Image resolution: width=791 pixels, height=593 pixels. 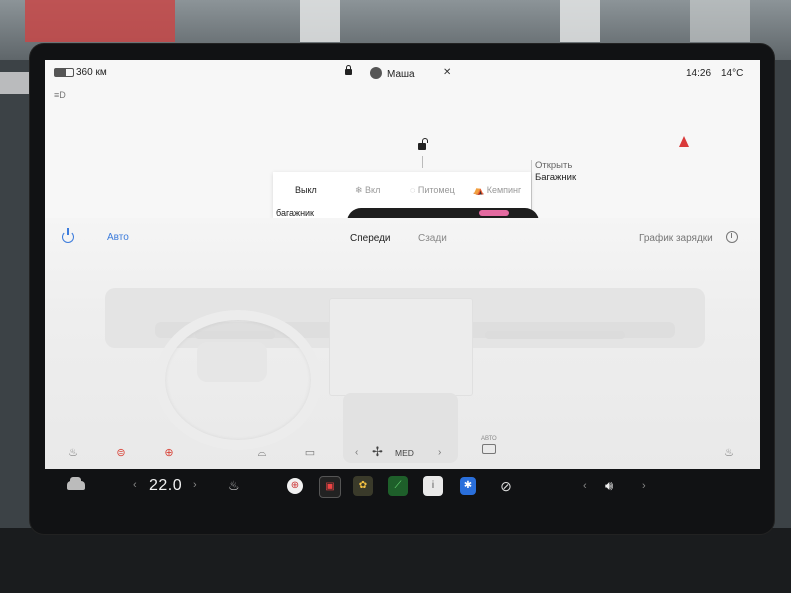 What do you see at coordinates (234, 486) in the screenshot?
I see `seat-heater-icon: ♨` at bounding box center [234, 486].